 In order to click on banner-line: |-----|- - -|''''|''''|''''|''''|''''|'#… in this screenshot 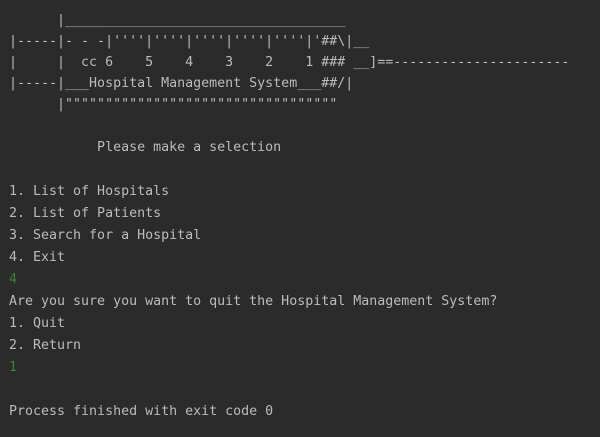, I will do `click(189, 41)`.